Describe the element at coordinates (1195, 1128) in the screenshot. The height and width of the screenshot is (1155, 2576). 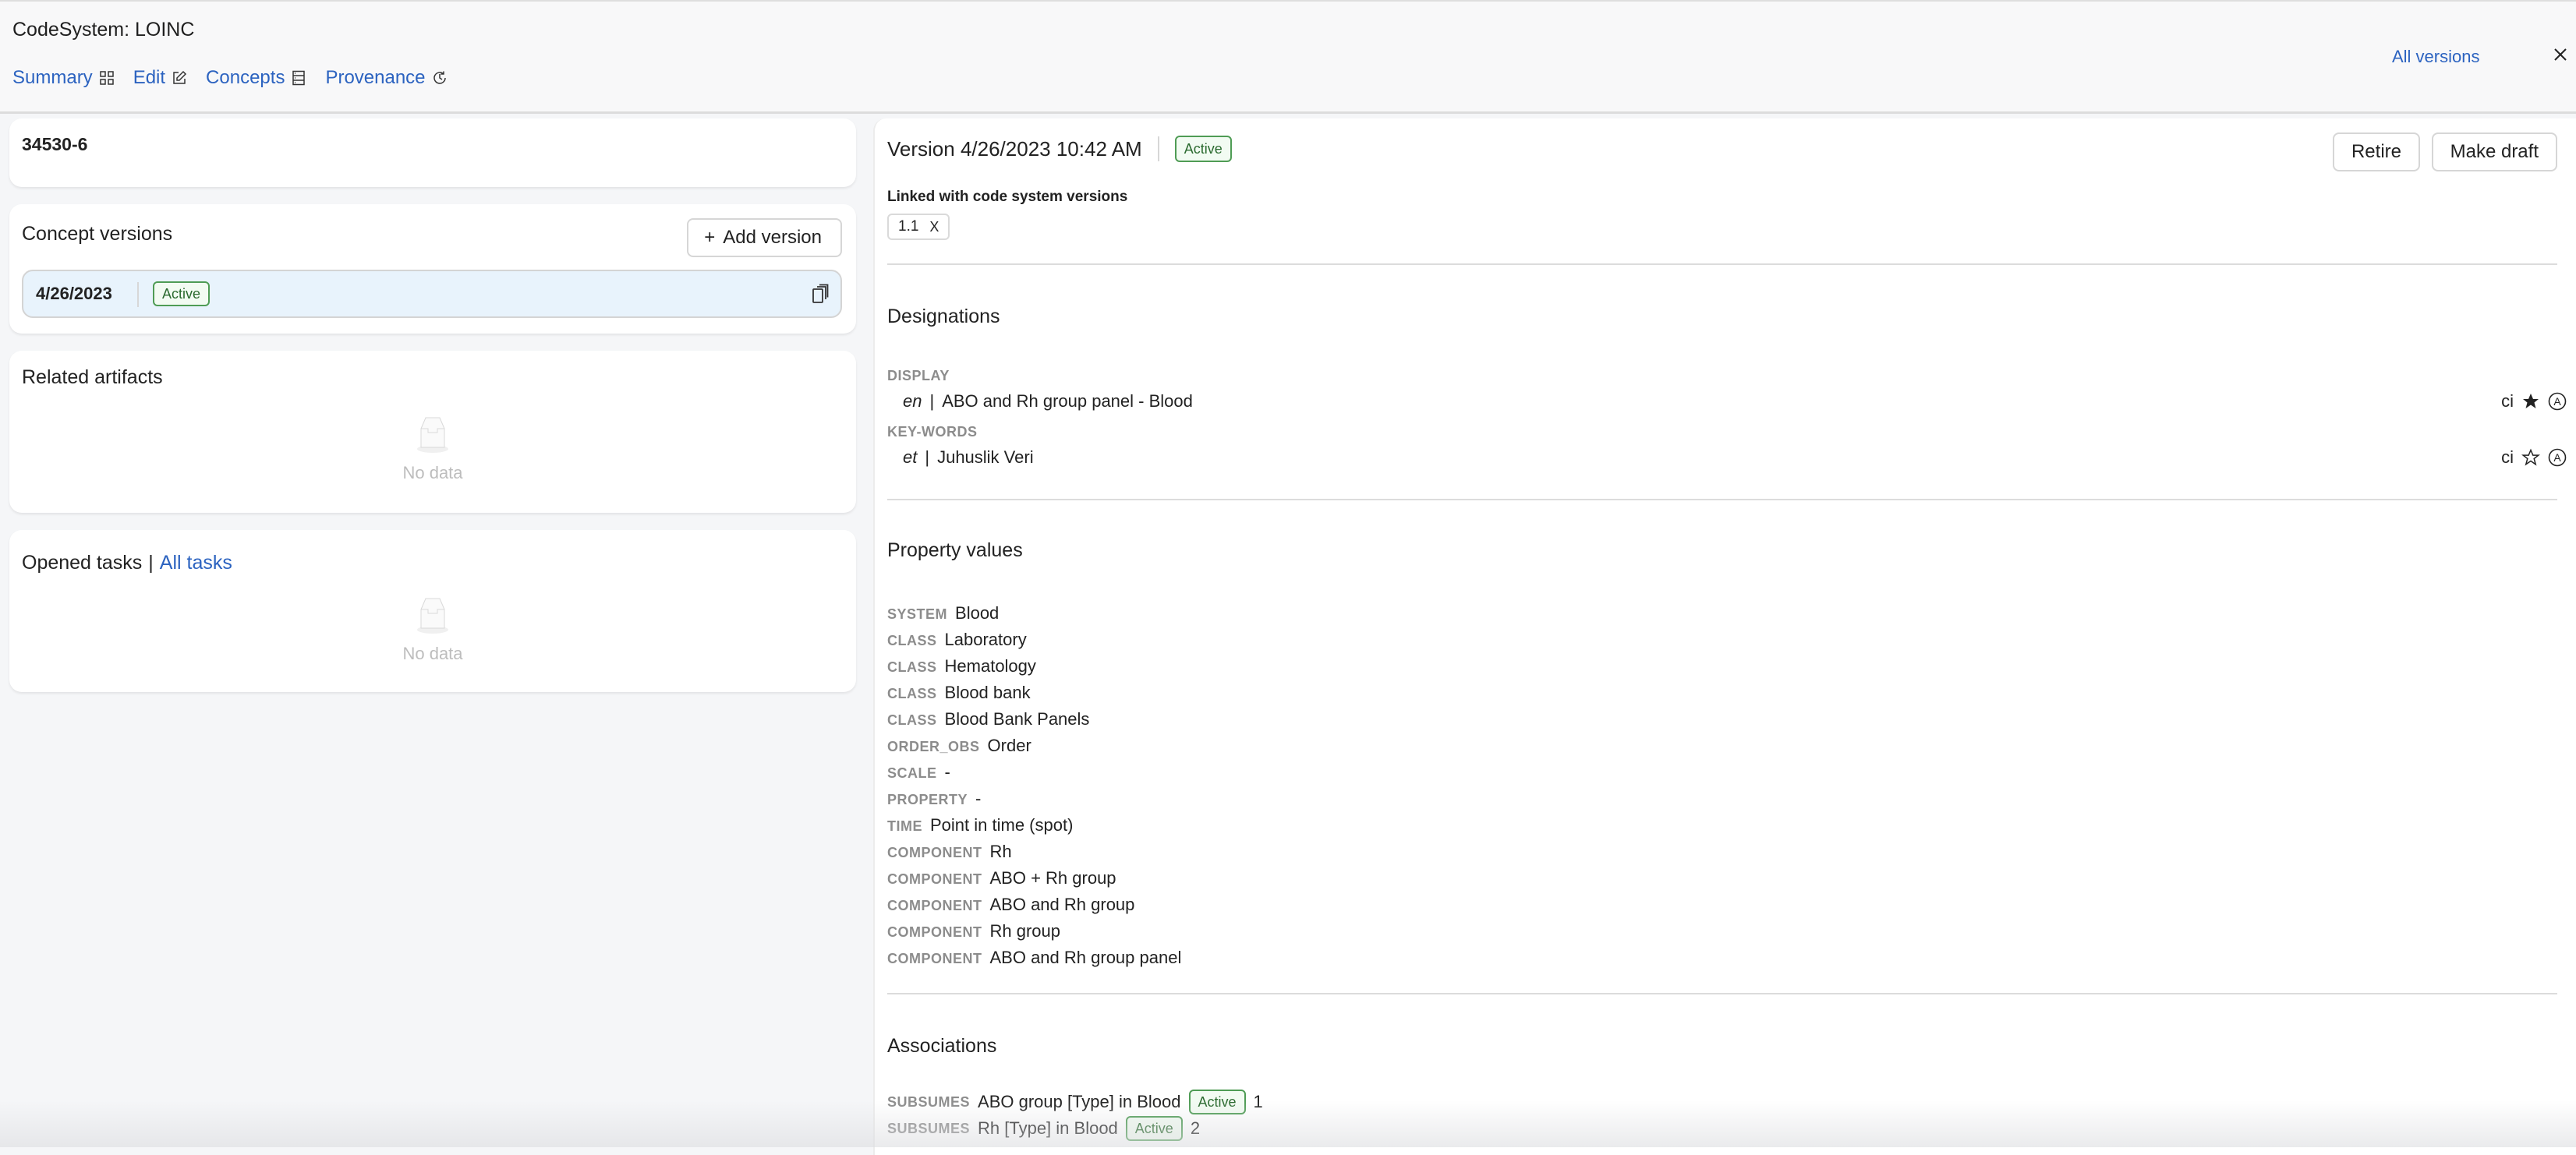
I see `association-order: 2` at that location.